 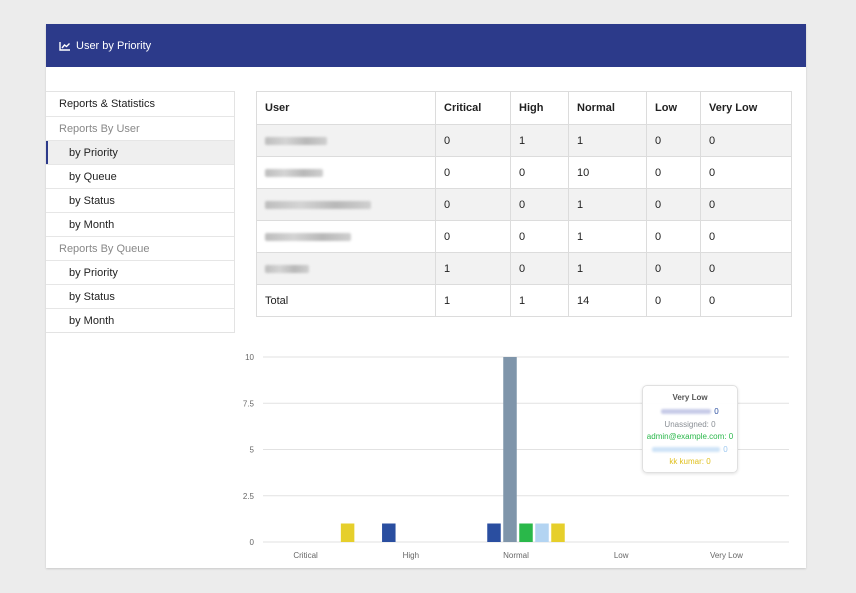 What do you see at coordinates (726, 555) in the screenshot?
I see `x-tick-label: Very Low` at bounding box center [726, 555].